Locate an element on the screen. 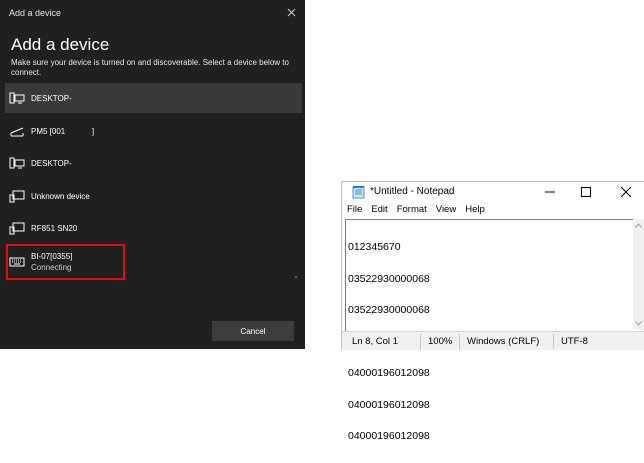  scroll-down-icon is located at coordinates (638, 323).